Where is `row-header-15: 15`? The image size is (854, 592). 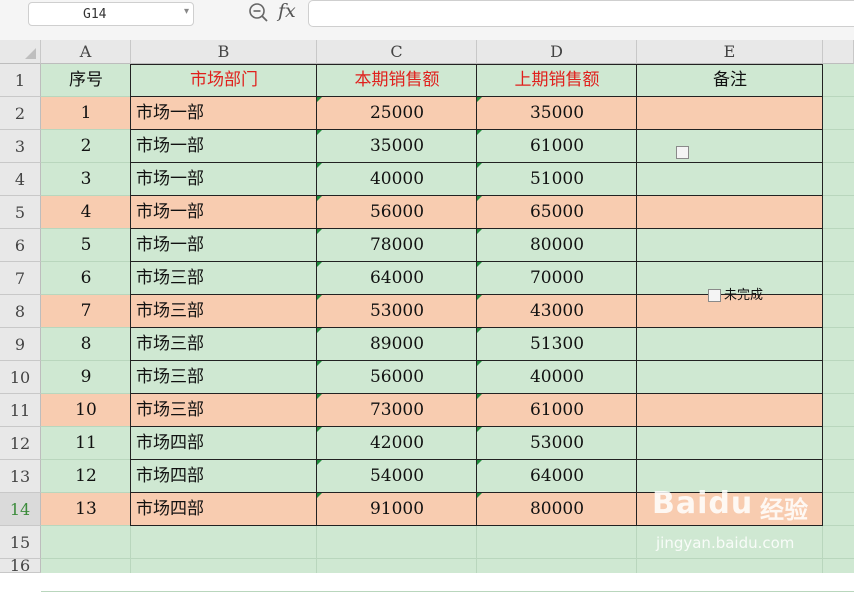
row-header-15: 15 is located at coordinates (20, 542).